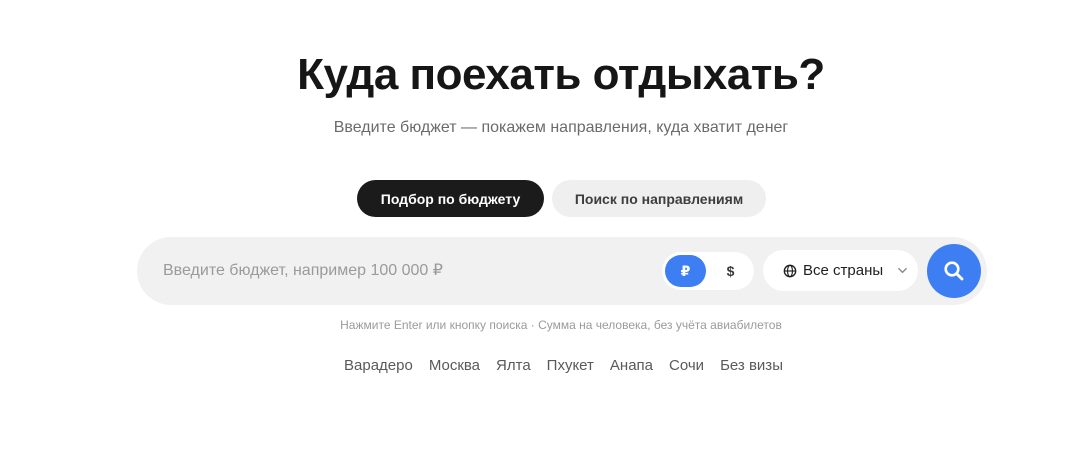  Describe the element at coordinates (513, 365) in the screenshot. I see `suggestion-link: Ялта` at that location.